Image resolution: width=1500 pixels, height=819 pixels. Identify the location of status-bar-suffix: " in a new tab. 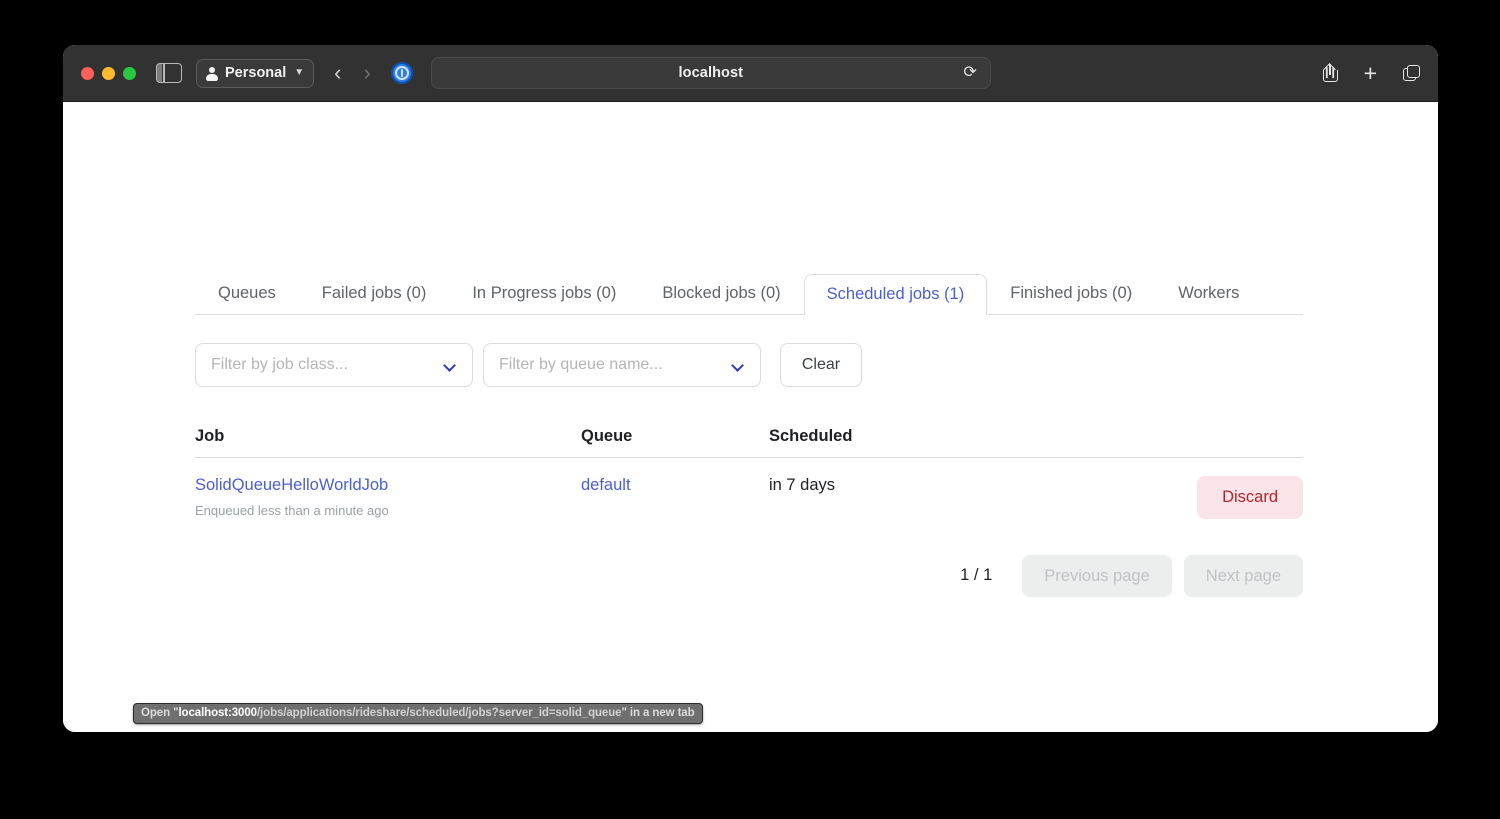
(658, 713).